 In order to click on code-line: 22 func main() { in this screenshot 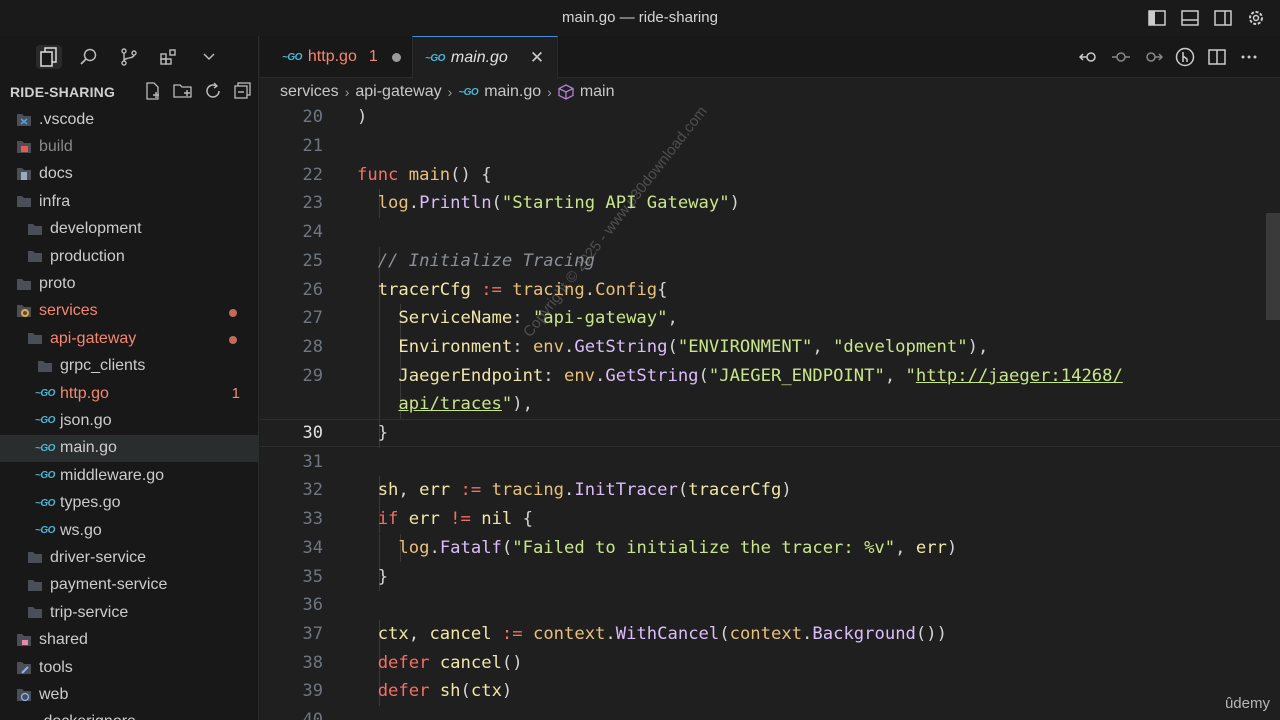, I will do `click(770, 174)`.